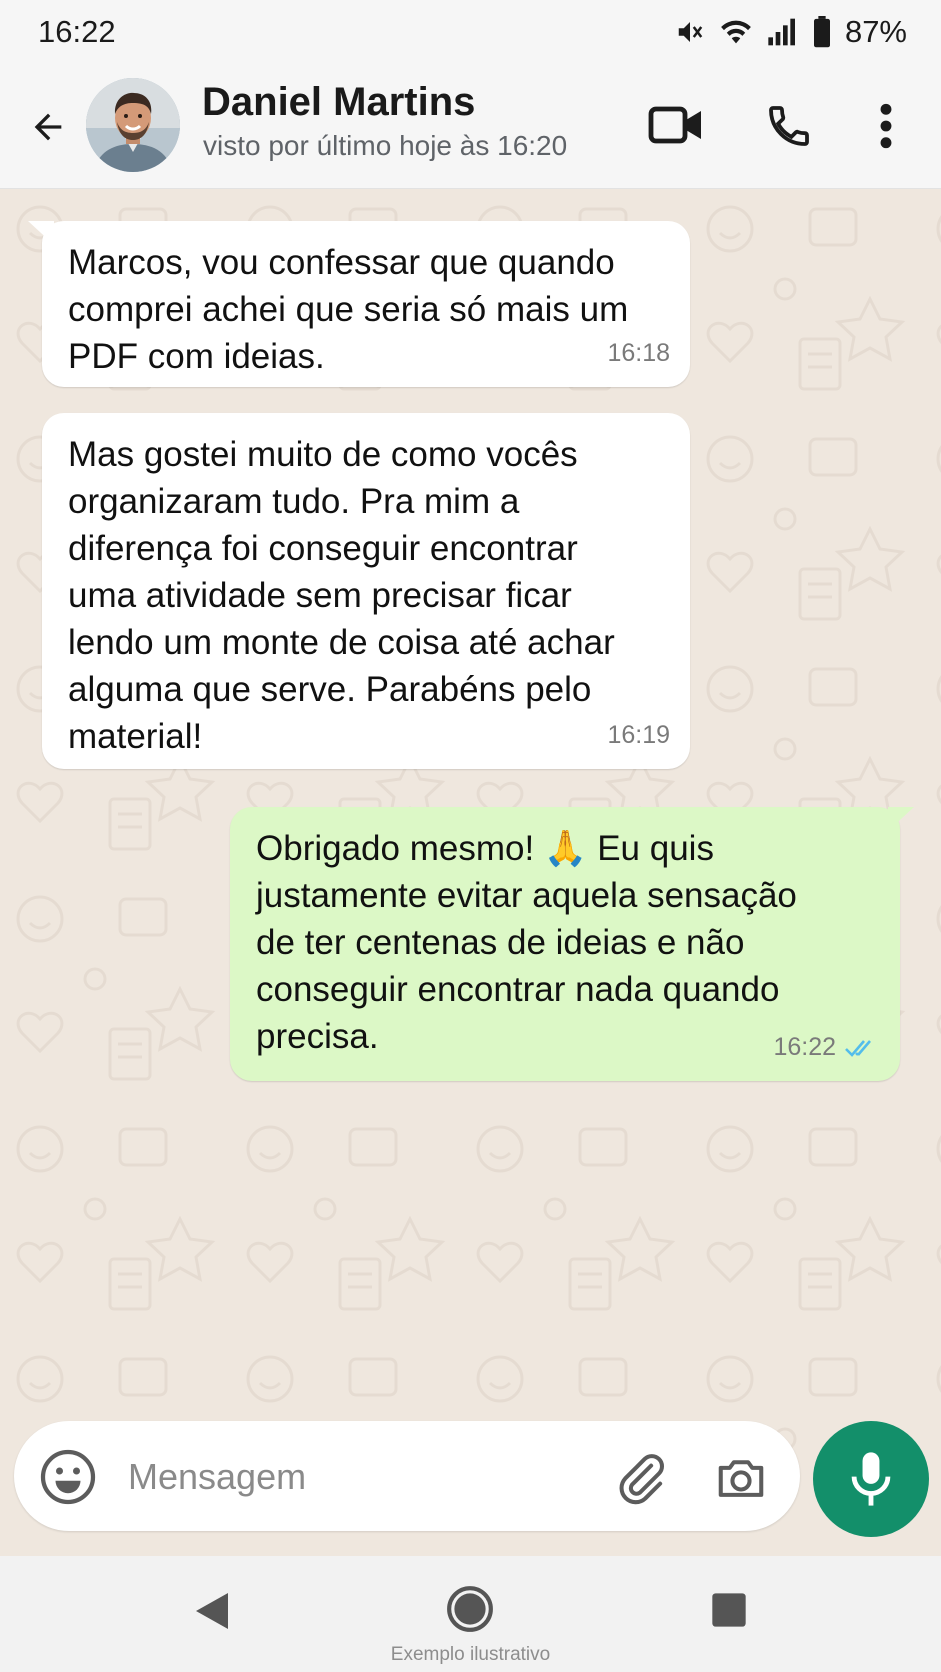  I want to click on message-meta: 16:22, so click(826, 1047).